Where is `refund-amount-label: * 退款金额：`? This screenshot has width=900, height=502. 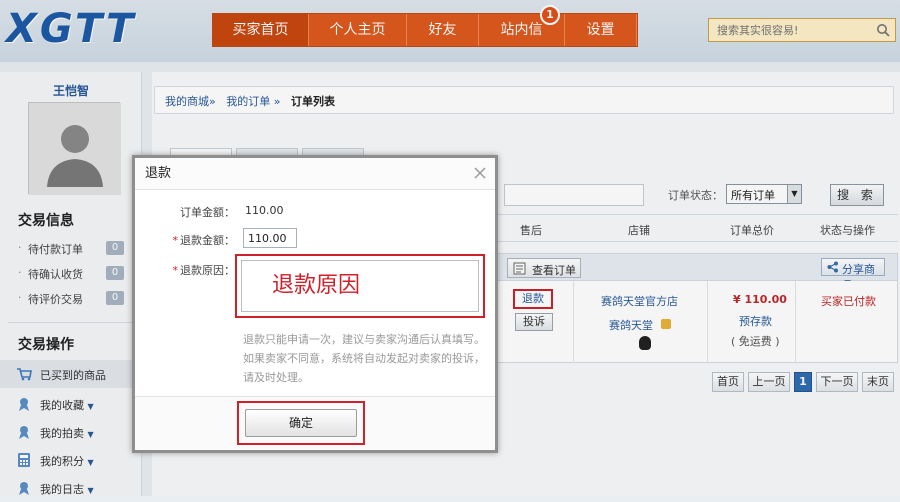
refund-amount-label: * 退款金额： is located at coordinates (204, 240).